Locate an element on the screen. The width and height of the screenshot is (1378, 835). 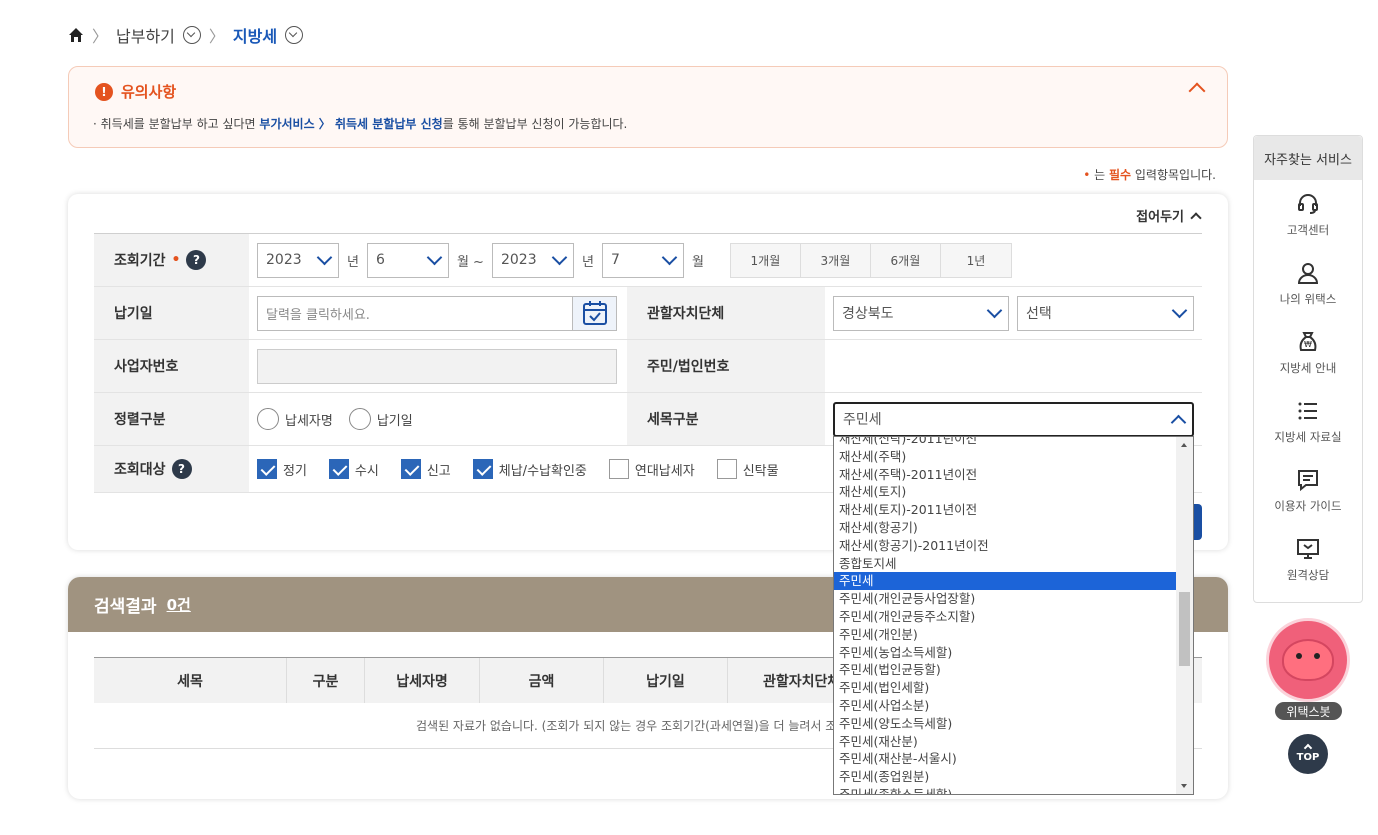
results-title: 검색결과 is located at coordinates (125, 607).